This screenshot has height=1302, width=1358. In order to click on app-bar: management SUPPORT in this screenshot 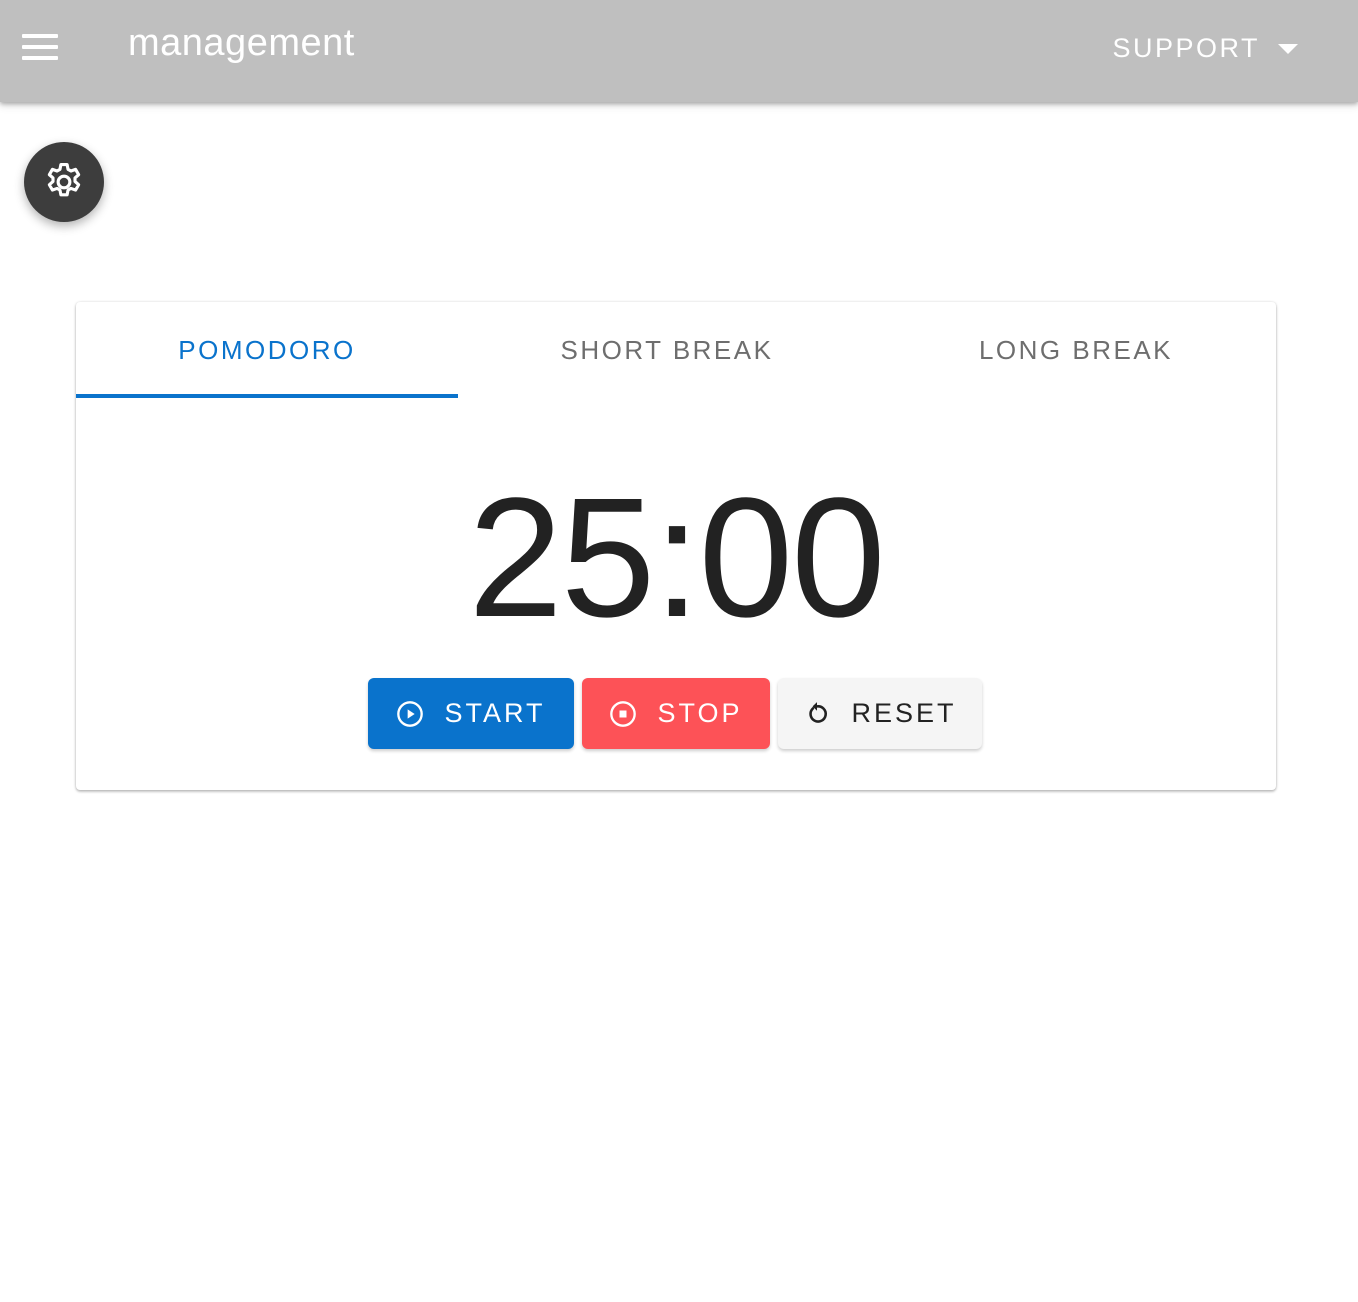, I will do `click(679, 51)`.